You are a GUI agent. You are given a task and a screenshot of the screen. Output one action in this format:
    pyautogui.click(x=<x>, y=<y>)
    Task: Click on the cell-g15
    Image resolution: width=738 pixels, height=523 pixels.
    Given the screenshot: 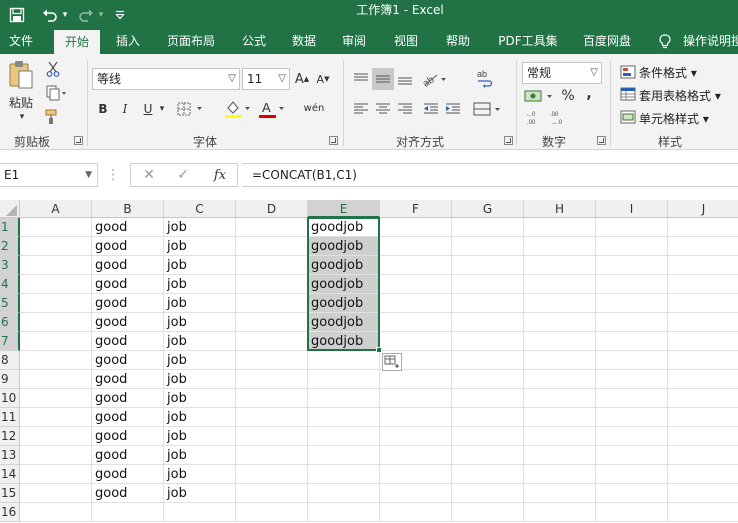 What is the action you would take?
    pyautogui.click(x=488, y=493)
    